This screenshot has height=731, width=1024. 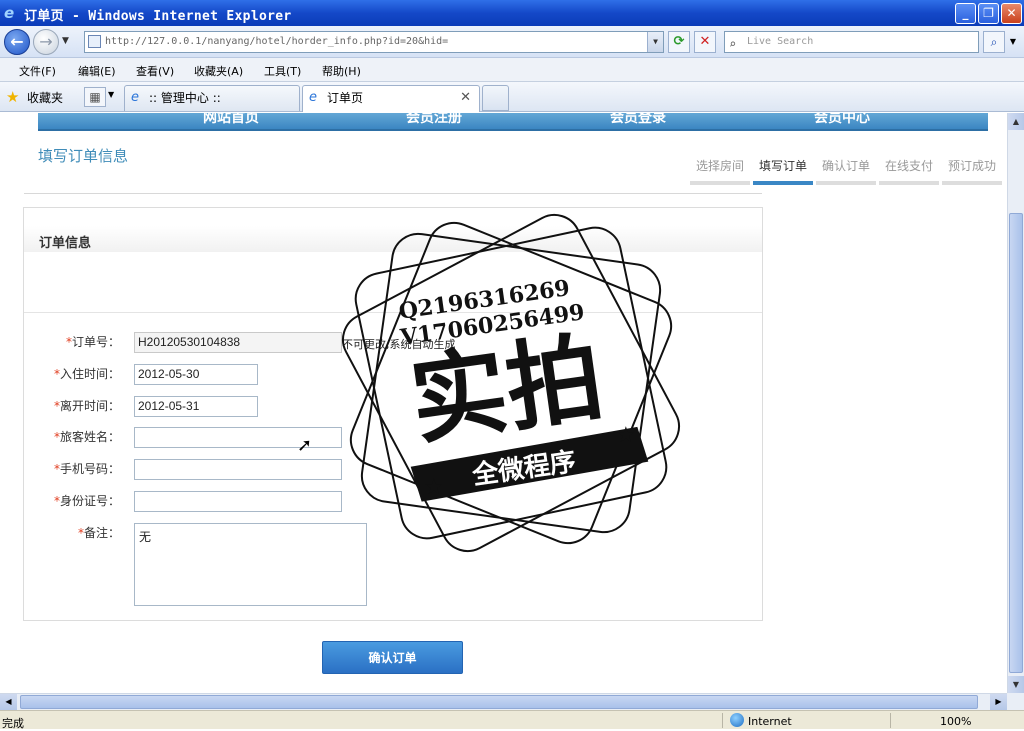 I want to click on tab-admin-center: e :: 管理中心 ::, so click(x=212, y=98).